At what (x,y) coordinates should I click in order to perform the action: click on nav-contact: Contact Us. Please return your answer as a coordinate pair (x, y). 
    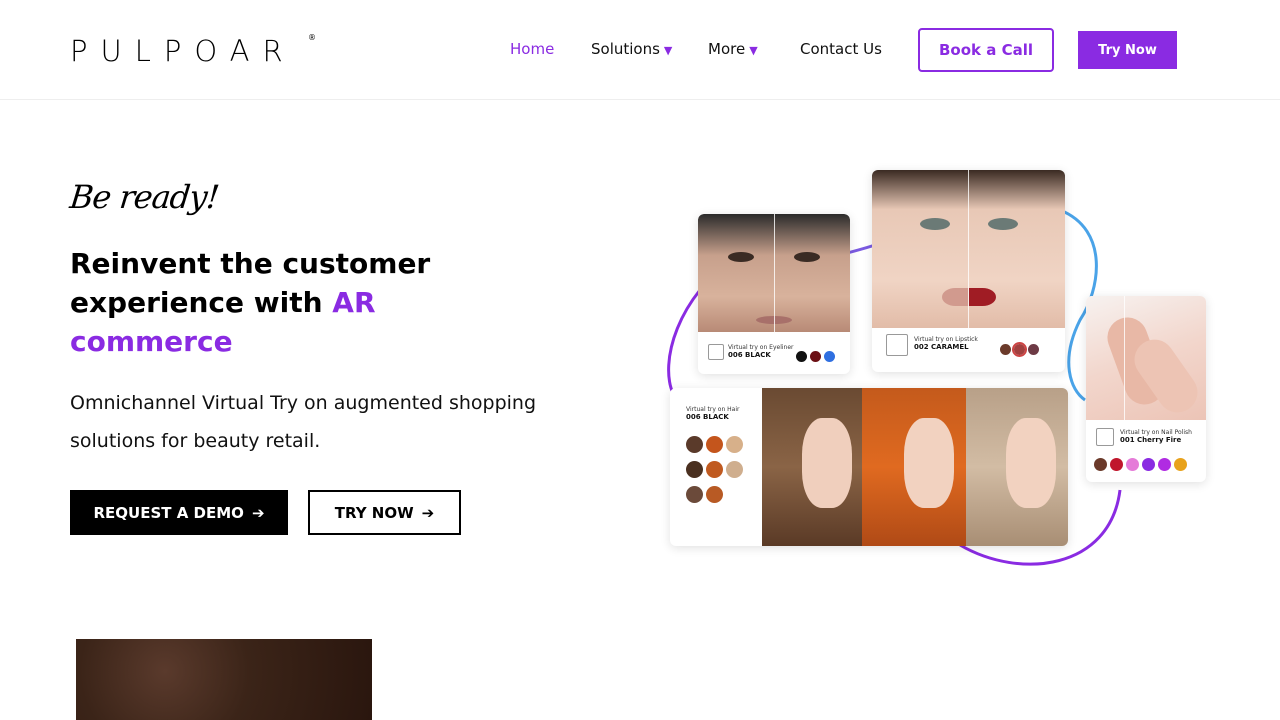
    Looking at the image, I should click on (841, 49).